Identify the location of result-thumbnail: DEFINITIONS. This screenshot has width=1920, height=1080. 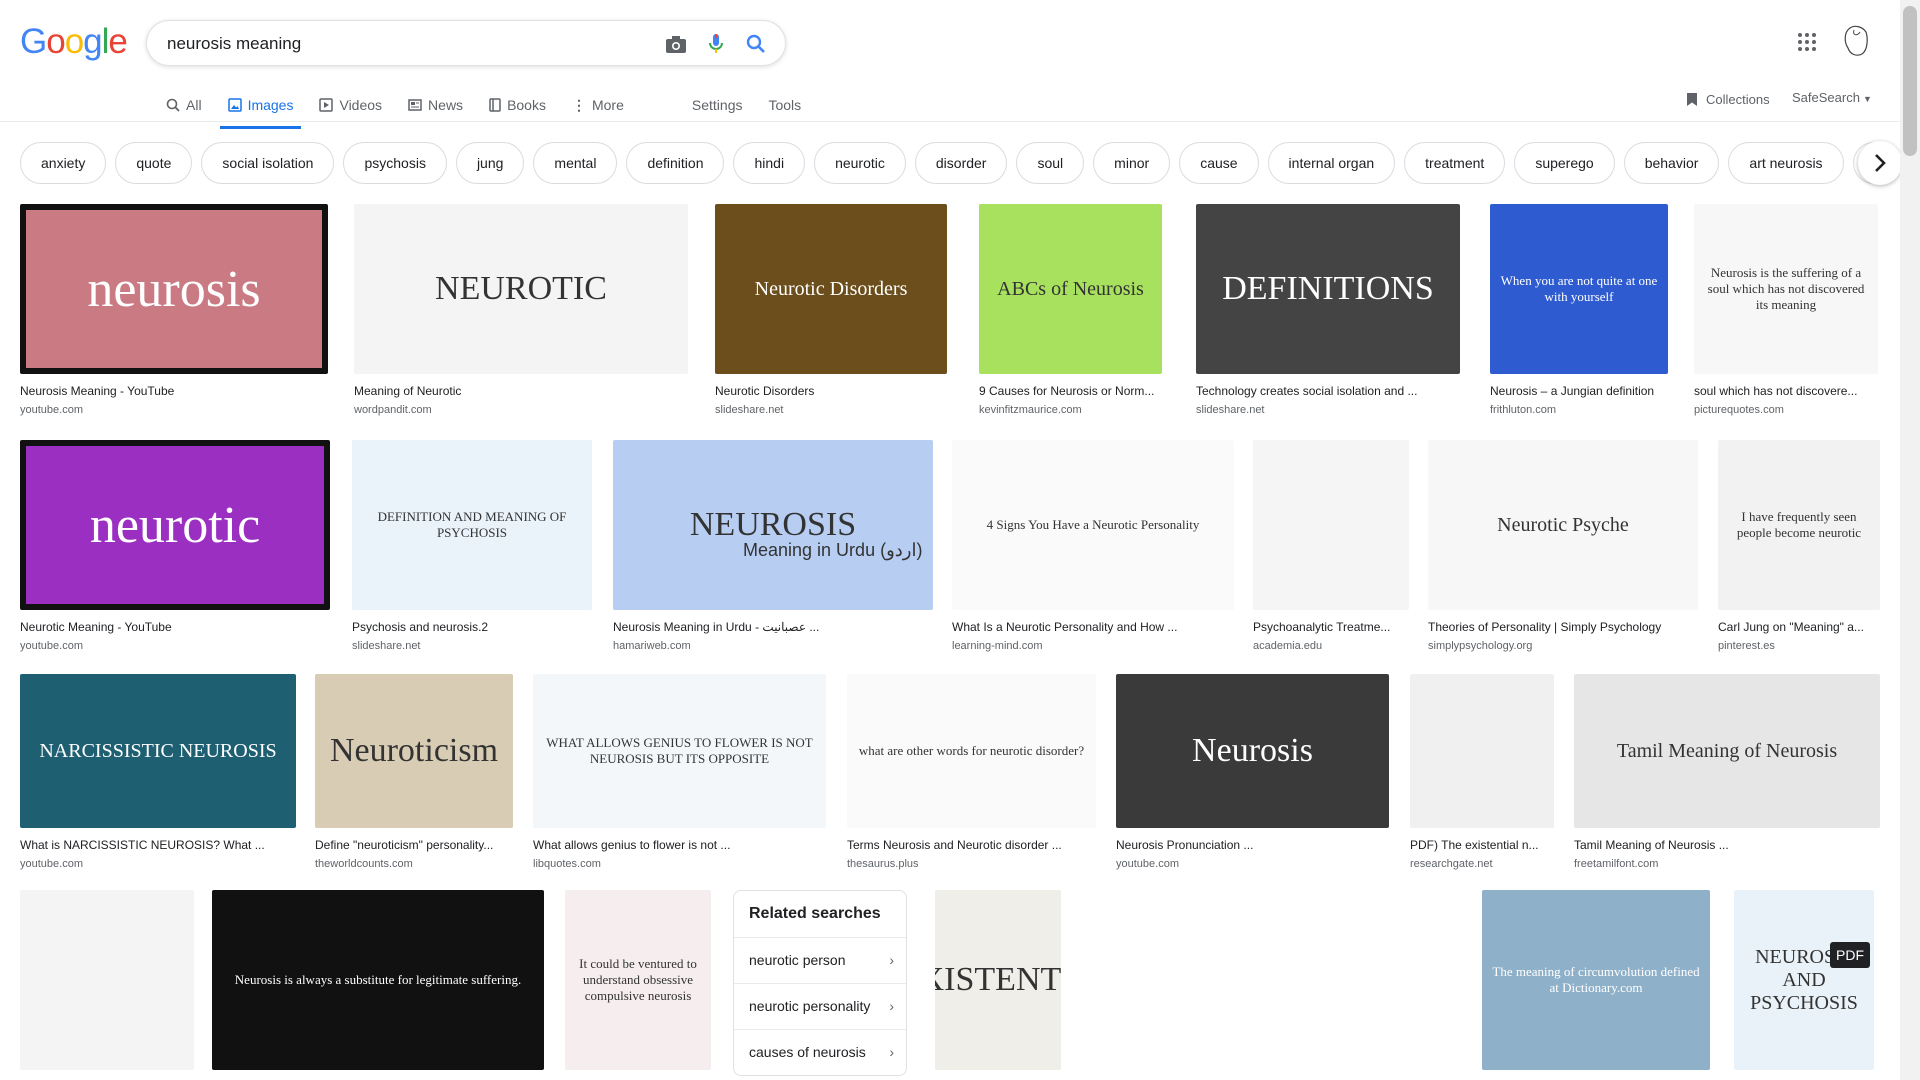
(1328, 289).